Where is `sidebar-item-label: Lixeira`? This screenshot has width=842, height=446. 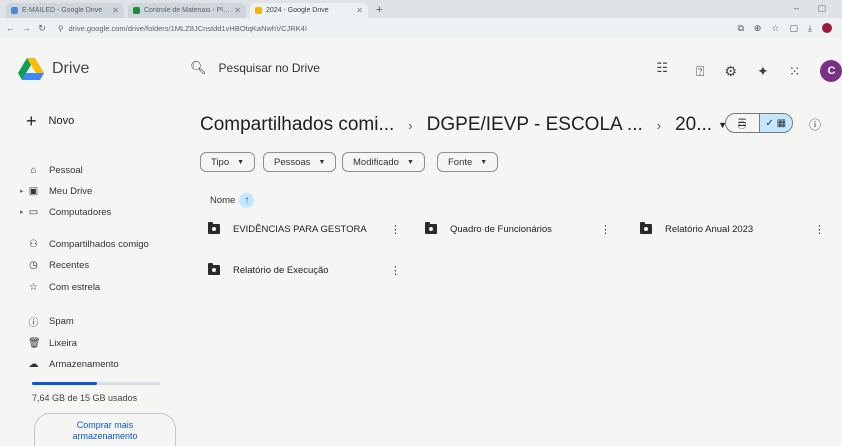 sidebar-item-label: Lixeira is located at coordinates (63, 343).